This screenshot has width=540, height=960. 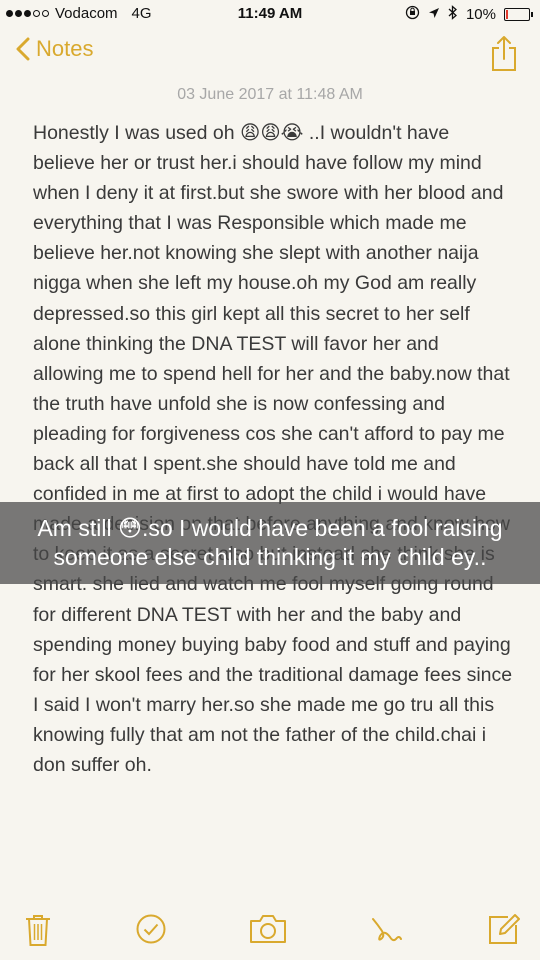 I want to click on checkmark-icon, so click(x=151, y=929).